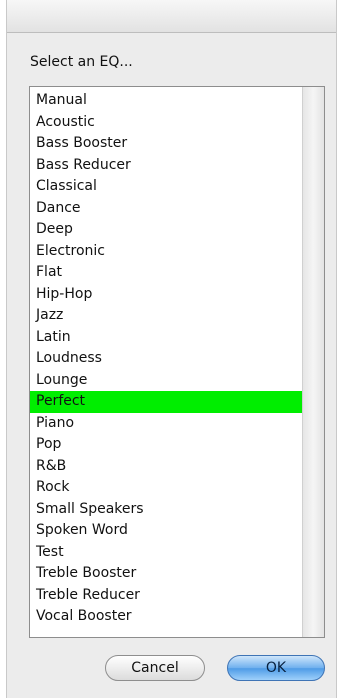 The image size is (340, 698). I want to click on list-item: Loudness, so click(166, 359).